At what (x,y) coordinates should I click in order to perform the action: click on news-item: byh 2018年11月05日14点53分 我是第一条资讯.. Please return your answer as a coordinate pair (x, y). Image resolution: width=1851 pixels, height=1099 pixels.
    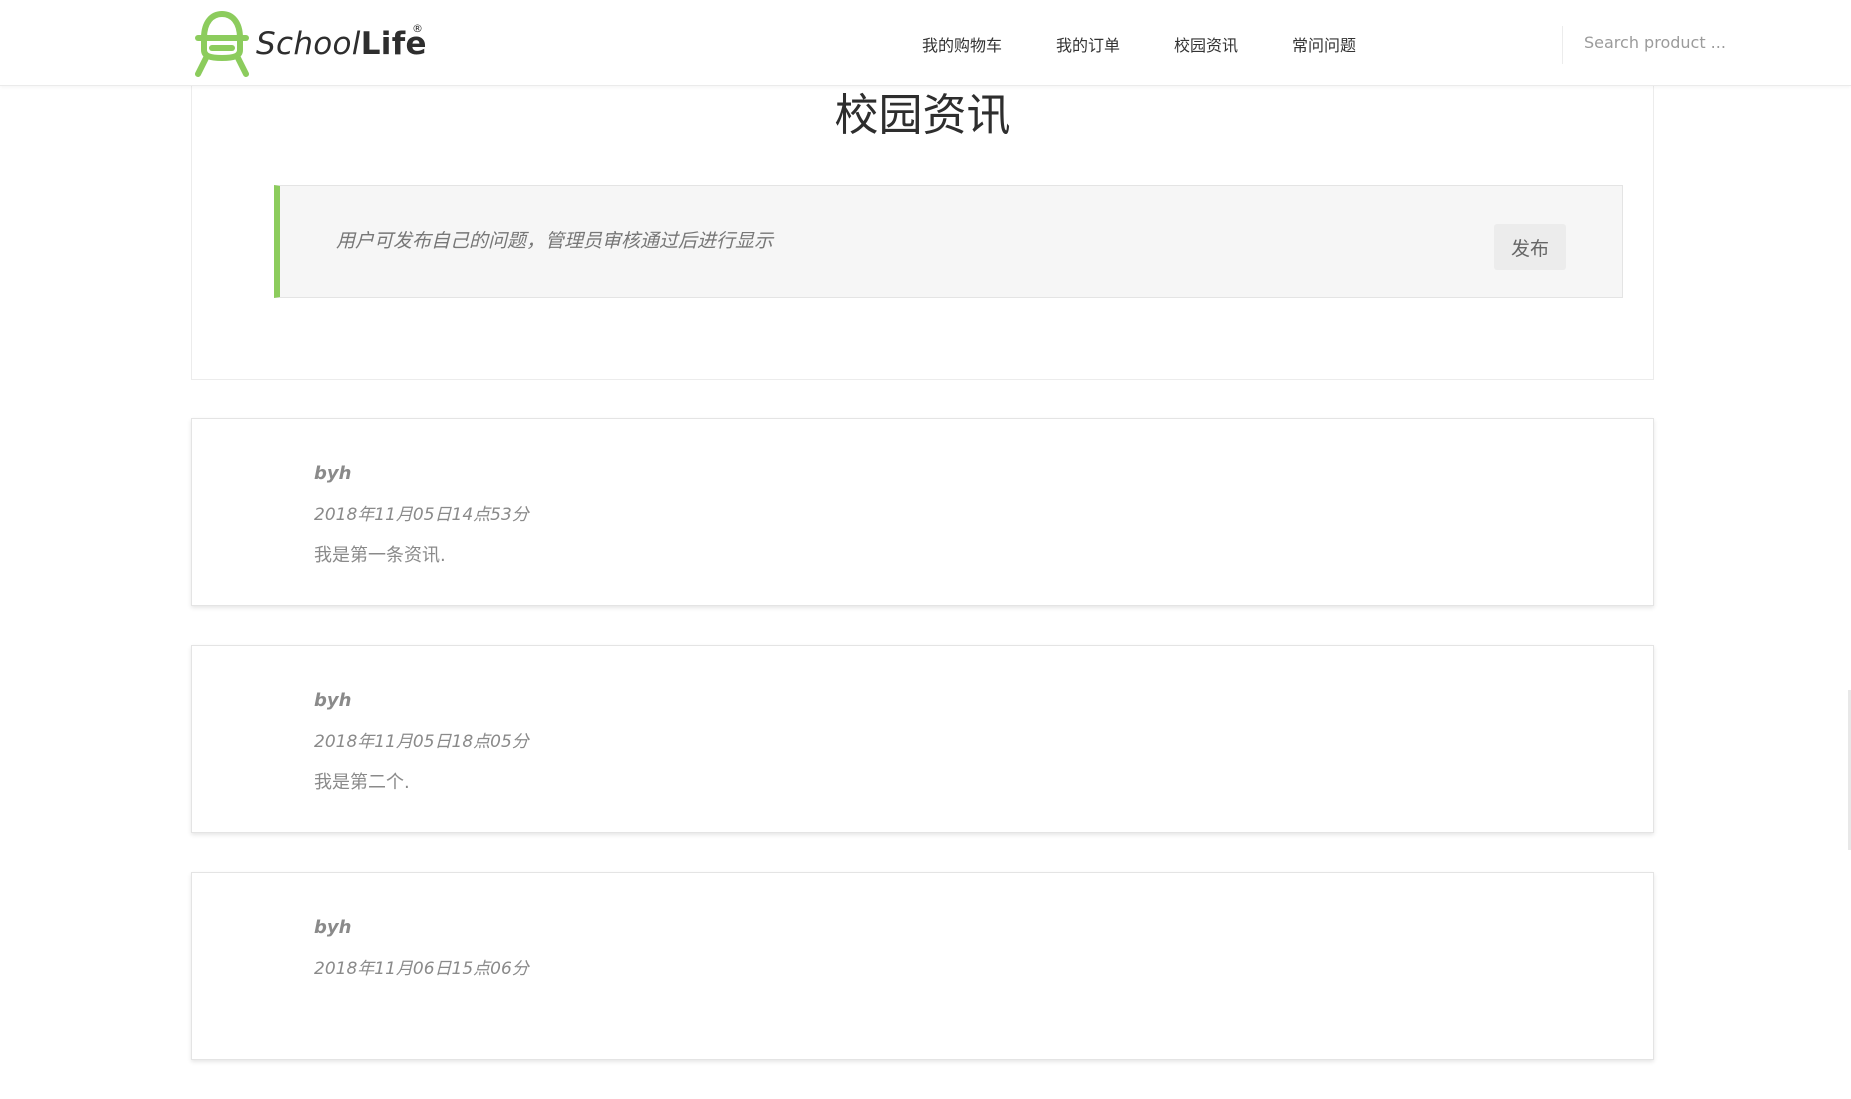
    Looking at the image, I should click on (922, 512).